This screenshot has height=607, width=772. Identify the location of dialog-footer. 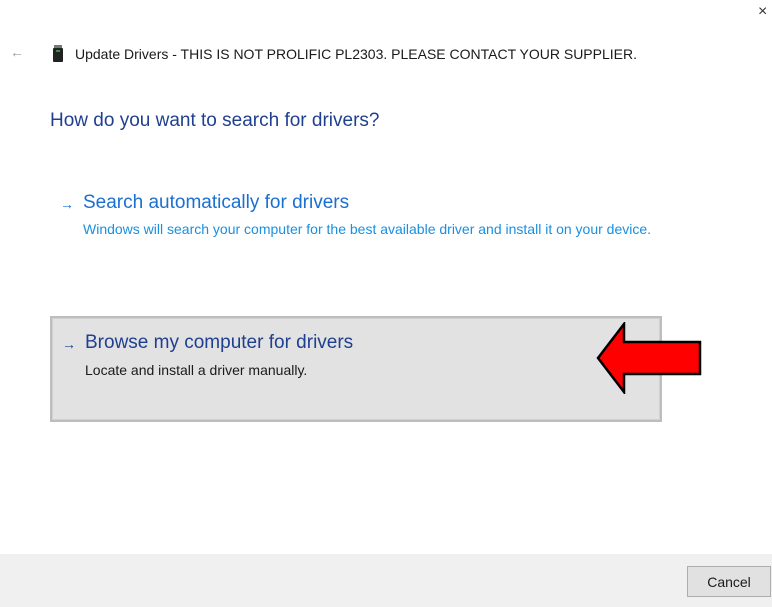
(386, 580).